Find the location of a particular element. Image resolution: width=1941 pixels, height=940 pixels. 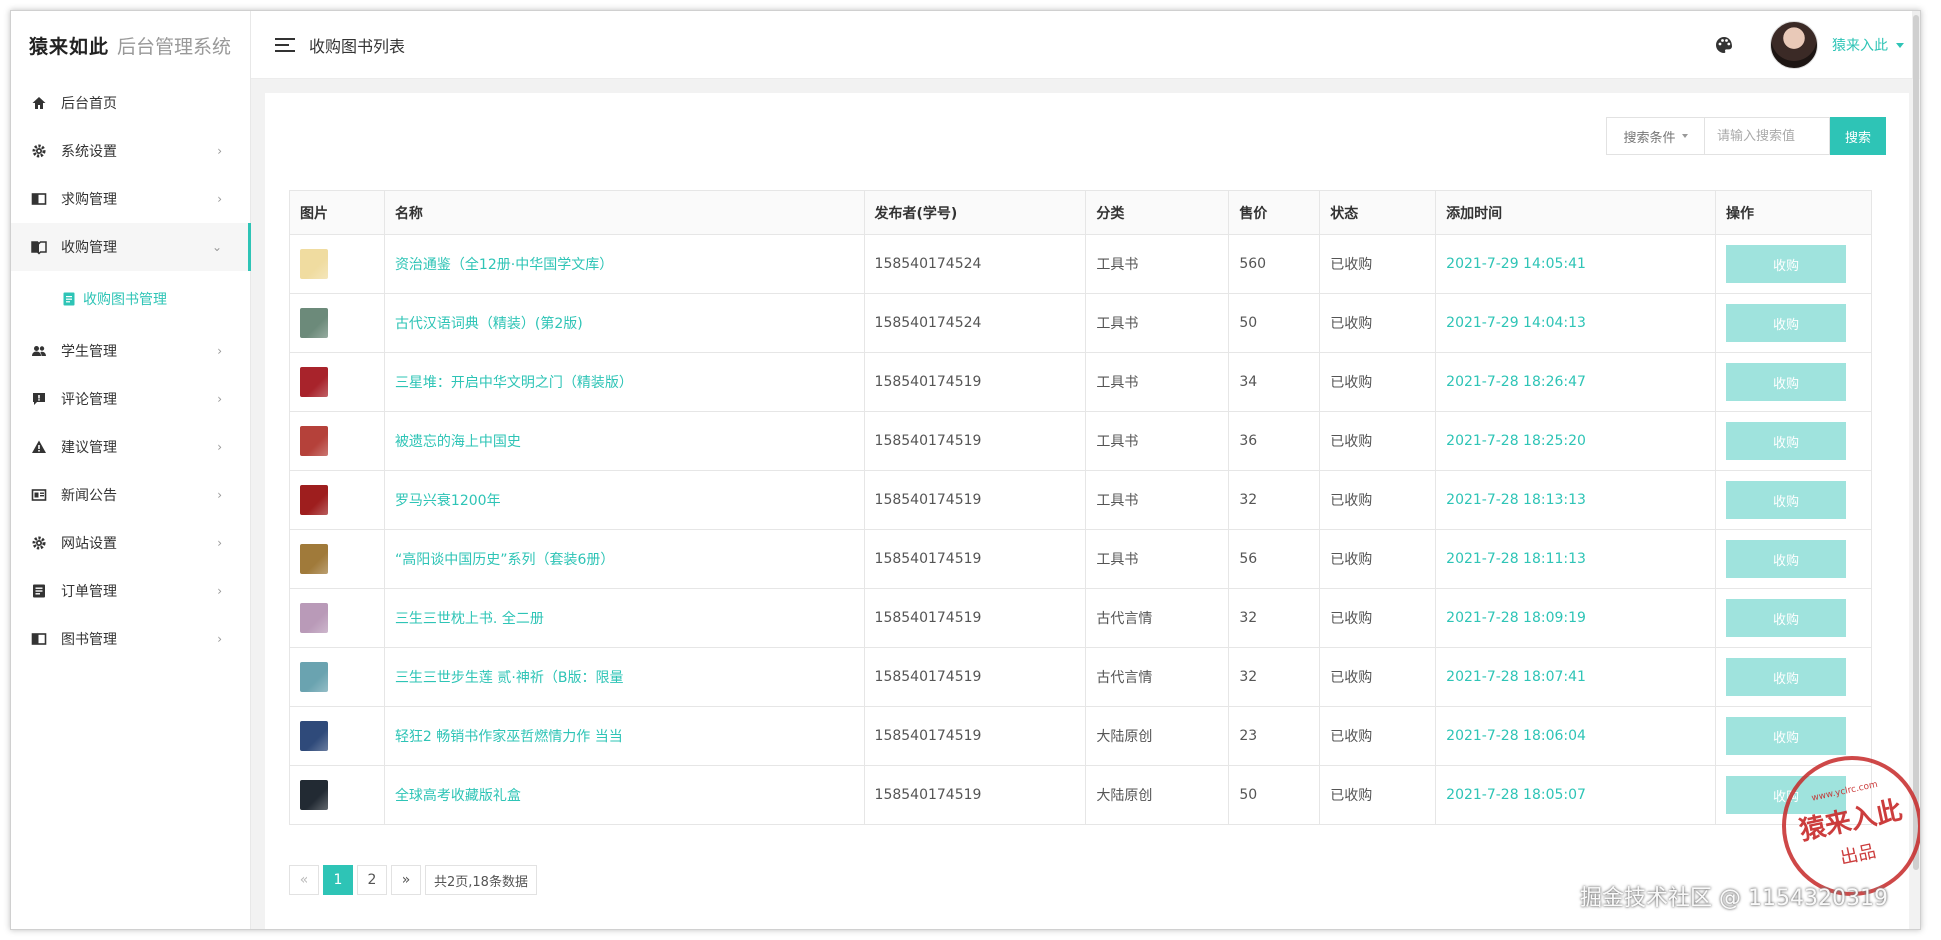

user-name: 猿来入此 is located at coordinates (1860, 45).